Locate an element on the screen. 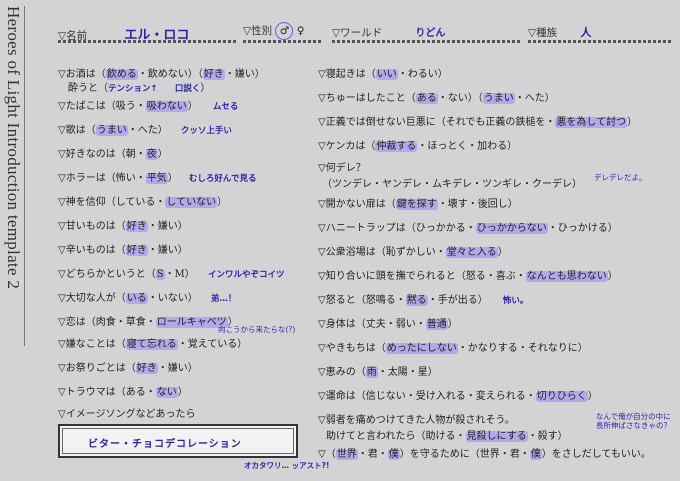 The height and width of the screenshot is (481, 680). q-sweets: ▽甘いものは（好き・嫌い） is located at coordinates (123, 226).